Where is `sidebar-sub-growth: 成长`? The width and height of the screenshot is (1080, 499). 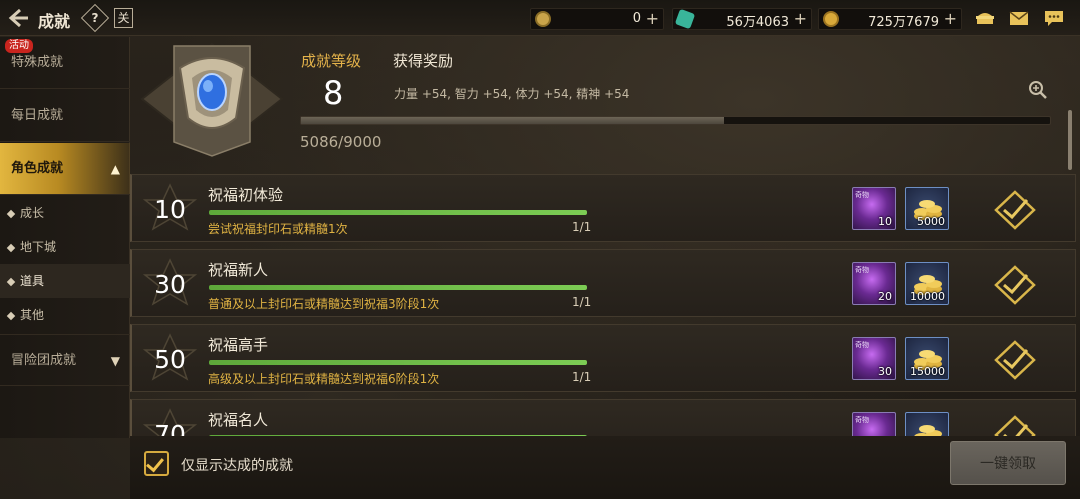
sidebar-sub-growth: 成长 is located at coordinates (65, 213).